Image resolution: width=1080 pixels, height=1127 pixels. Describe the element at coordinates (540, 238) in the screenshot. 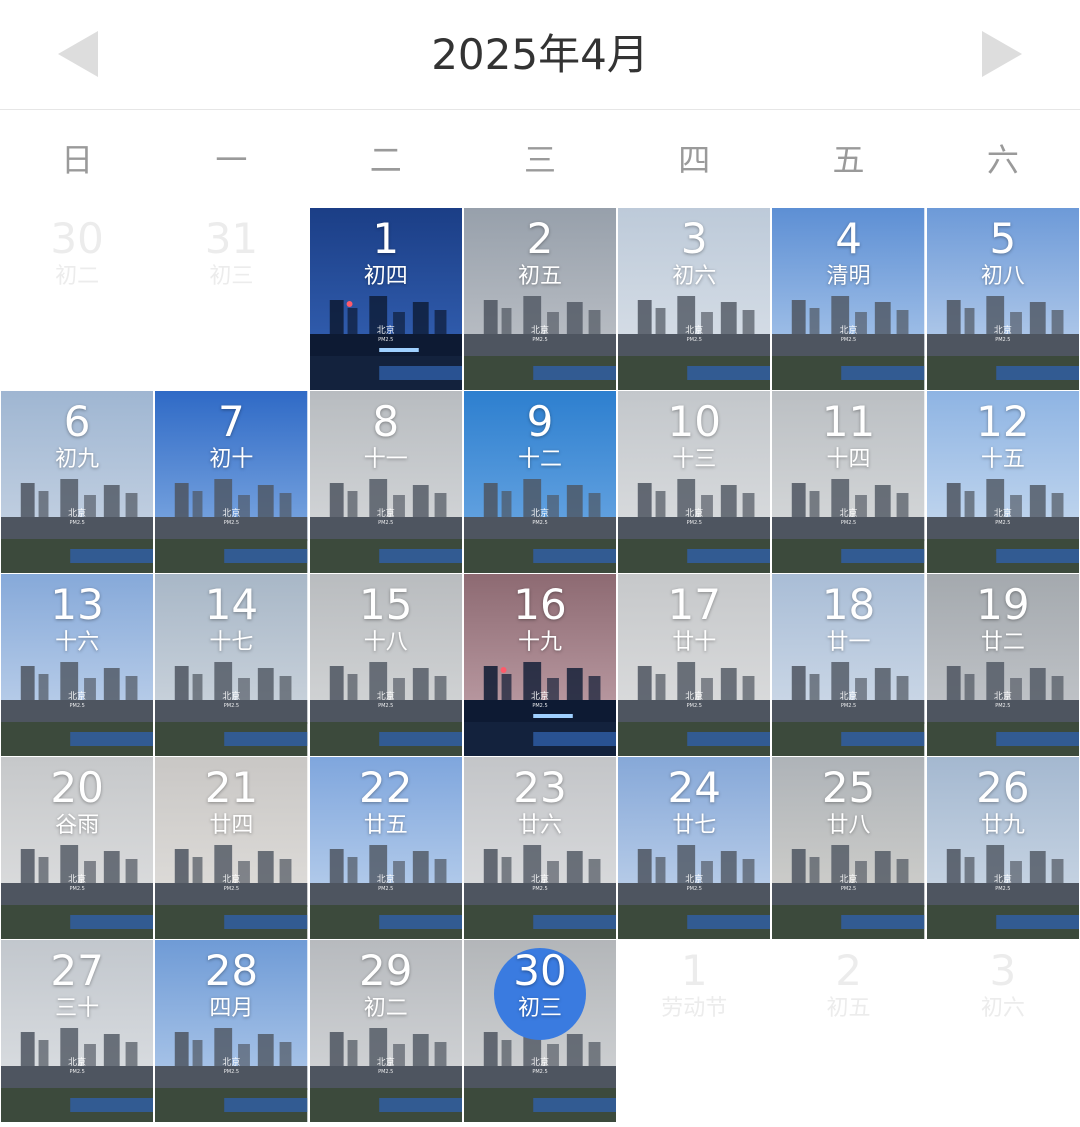

I see `day-number: 2` at that location.